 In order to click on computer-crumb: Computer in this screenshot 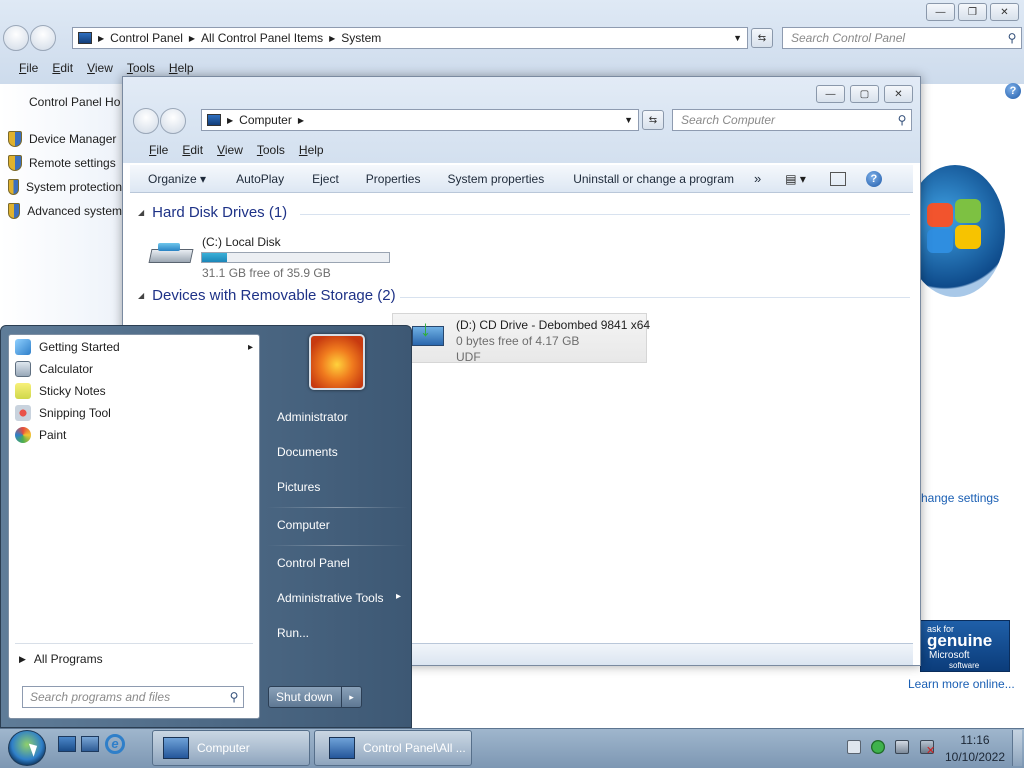, I will do `click(265, 120)`.